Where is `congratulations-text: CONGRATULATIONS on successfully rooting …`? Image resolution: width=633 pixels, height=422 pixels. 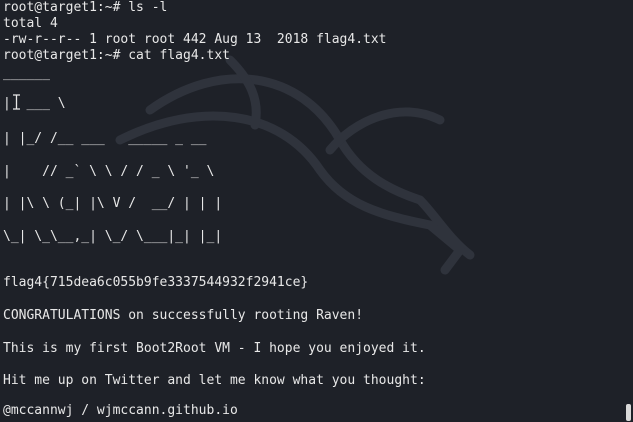
congratulations-text: CONGRATULATIONS on successfully rooting … is located at coordinates (183, 315).